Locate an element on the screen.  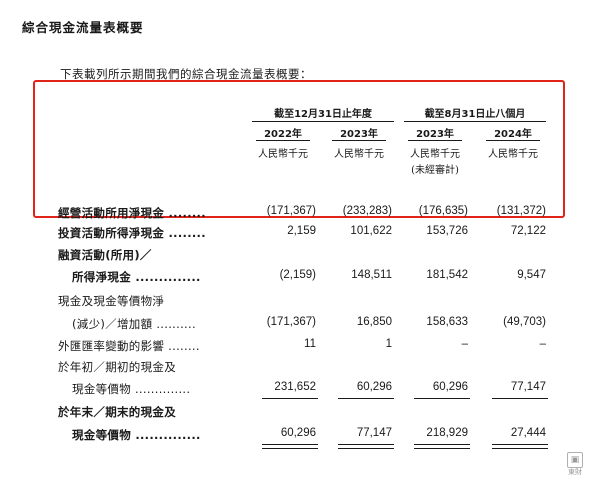
cell-value: (233,283) is located at coordinates (367, 211).